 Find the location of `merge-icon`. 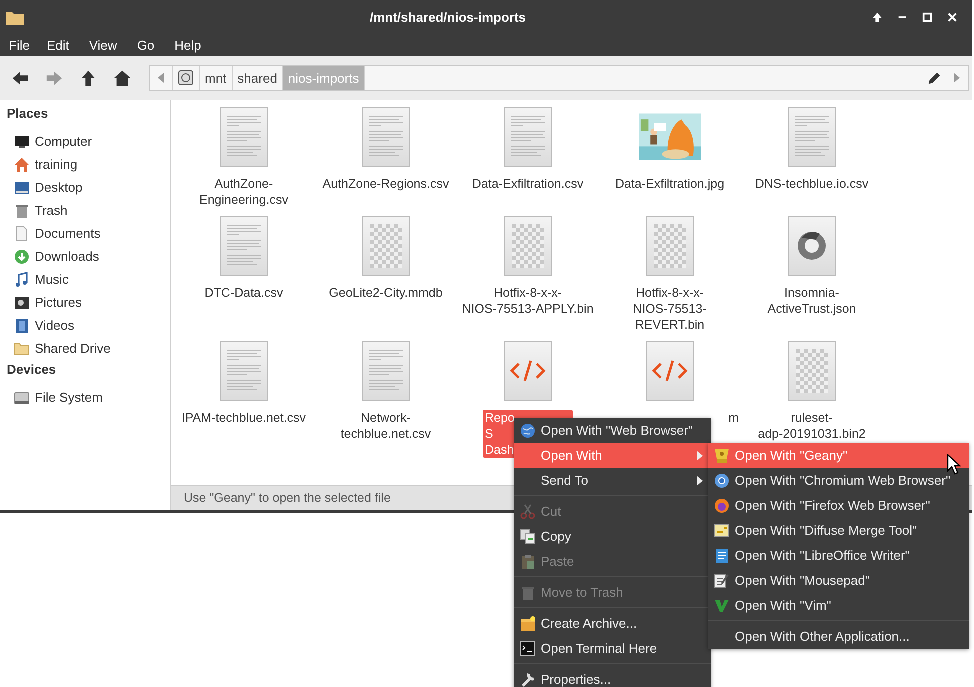

merge-icon is located at coordinates (722, 530).